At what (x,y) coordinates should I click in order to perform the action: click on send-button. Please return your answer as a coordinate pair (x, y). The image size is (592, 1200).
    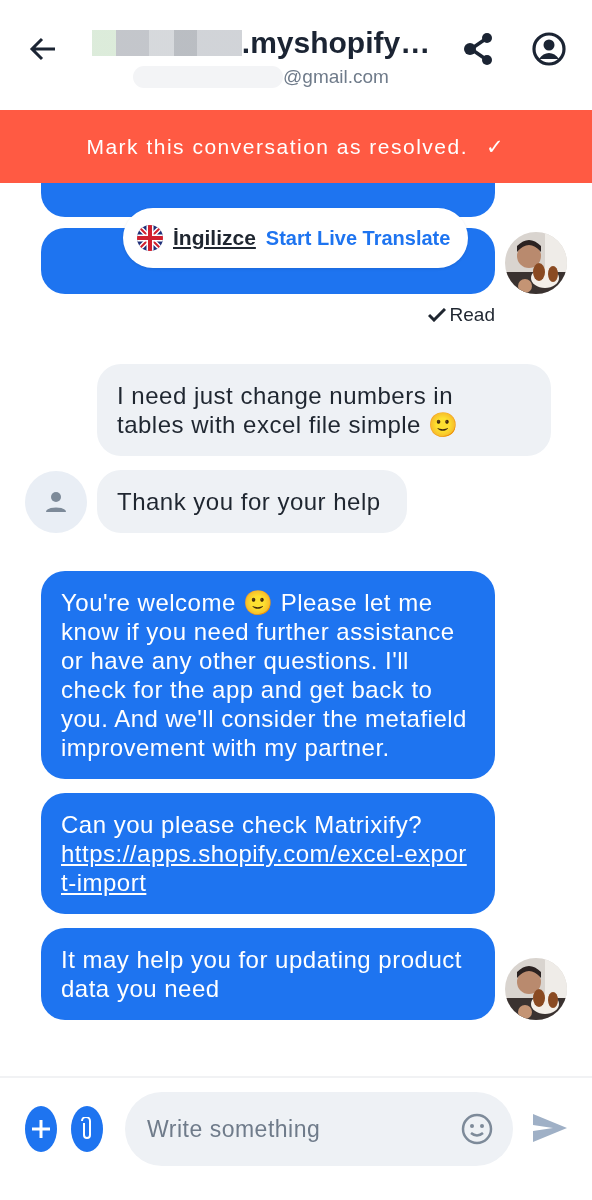
    Looking at the image, I should click on (550, 1129).